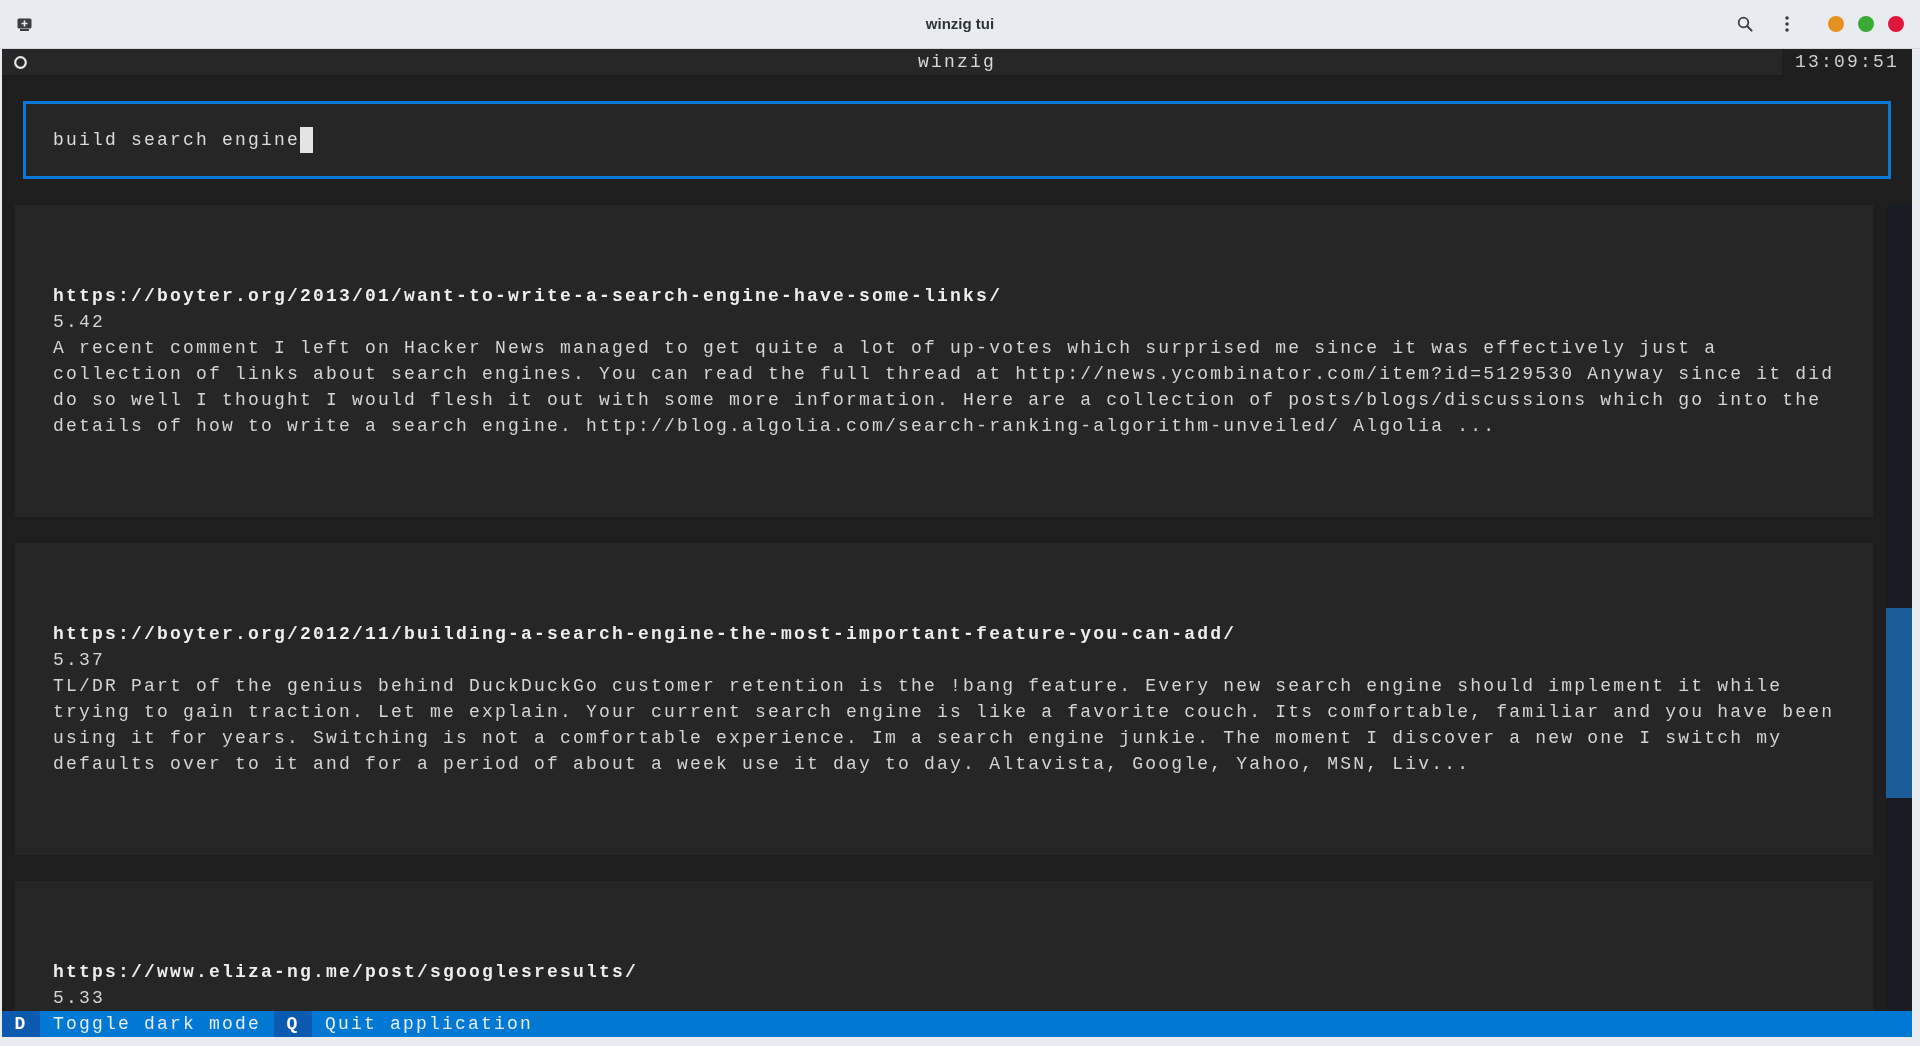  What do you see at coordinates (1787, 24) in the screenshot?
I see `kebab-menu-icon` at bounding box center [1787, 24].